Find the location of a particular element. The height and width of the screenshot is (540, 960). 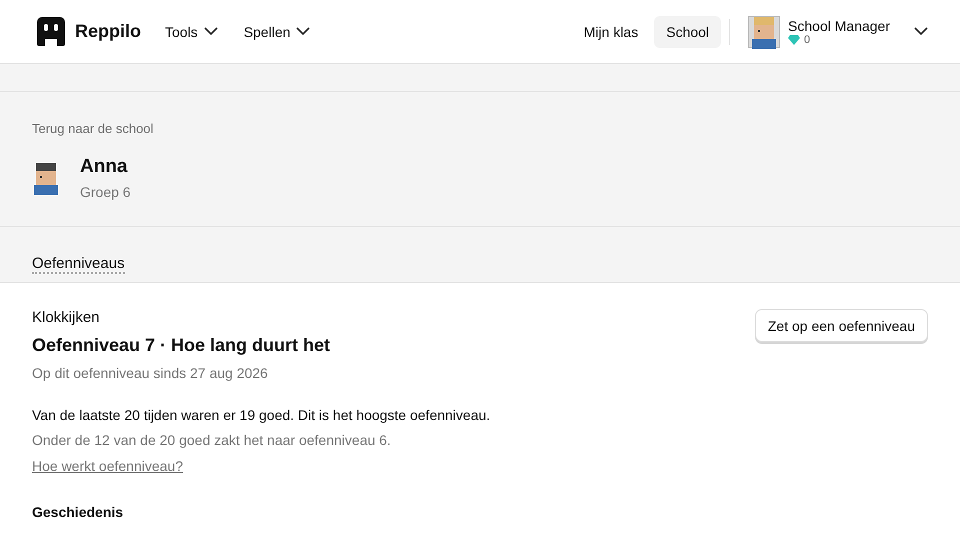

skill-category: Klokkijken is located at coordinates (66, 317).